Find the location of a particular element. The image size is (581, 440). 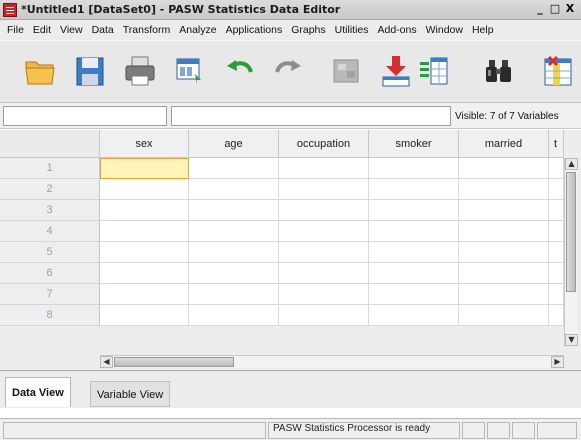

menu-addons: Add-ons is located at coordinates (398, 30).